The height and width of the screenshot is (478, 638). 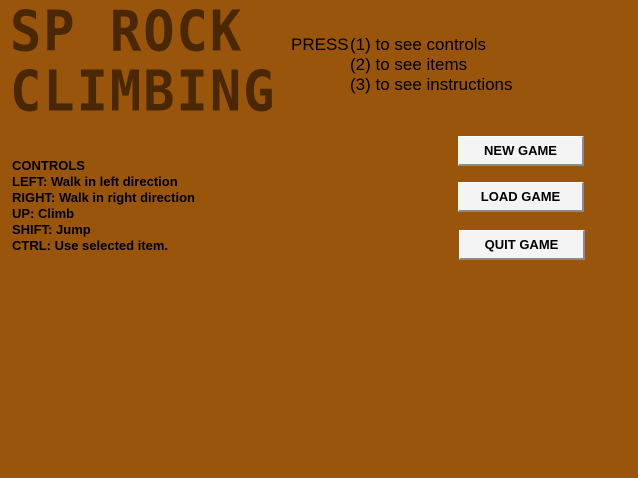 I want to click on press-prefix: PRESS, so click(x=320, y=44).